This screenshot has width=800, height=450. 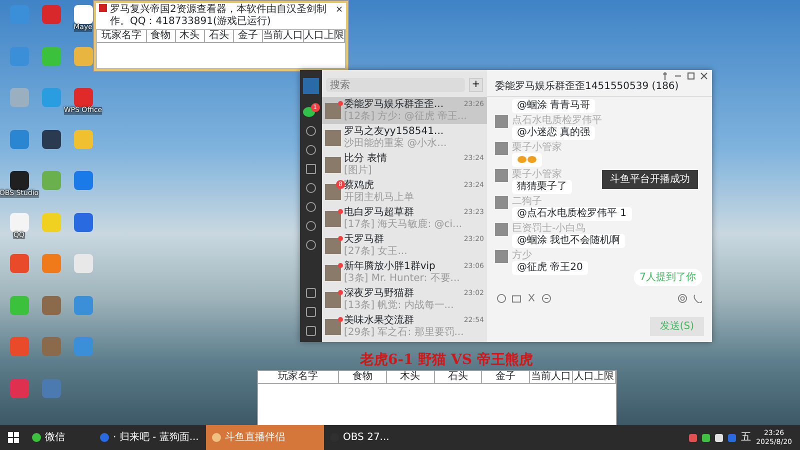 I want to click on add-button: +, so click(x=476, y=85).